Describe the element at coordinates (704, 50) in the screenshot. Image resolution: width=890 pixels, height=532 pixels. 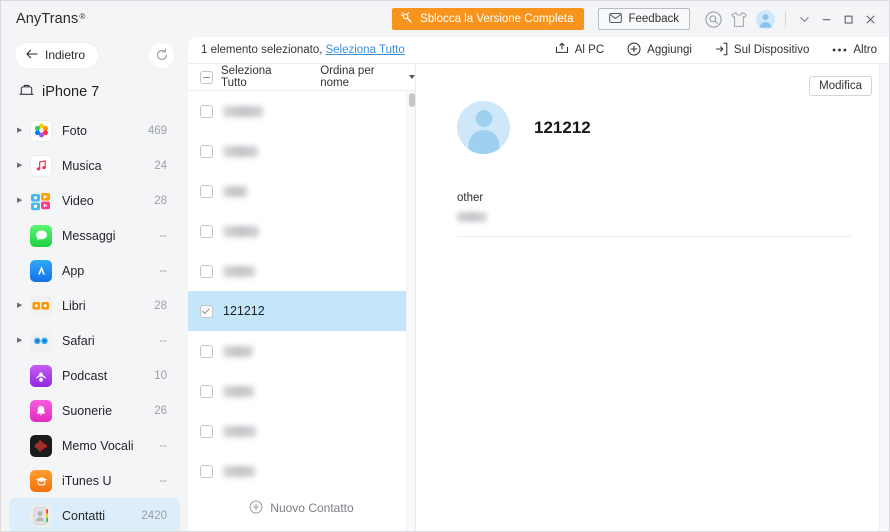
I see `toolbar-actions: Al PC Aggiungi Sul Dispositivo Altro` at that location.